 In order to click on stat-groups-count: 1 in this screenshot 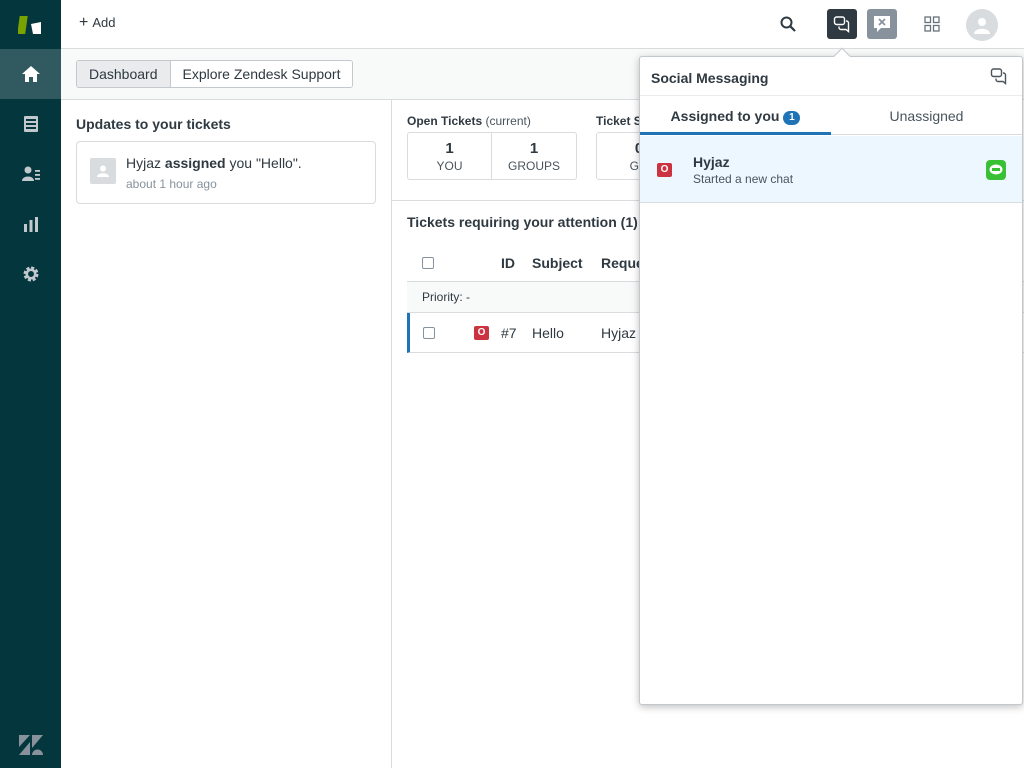, I will do `click(534, 148)`.